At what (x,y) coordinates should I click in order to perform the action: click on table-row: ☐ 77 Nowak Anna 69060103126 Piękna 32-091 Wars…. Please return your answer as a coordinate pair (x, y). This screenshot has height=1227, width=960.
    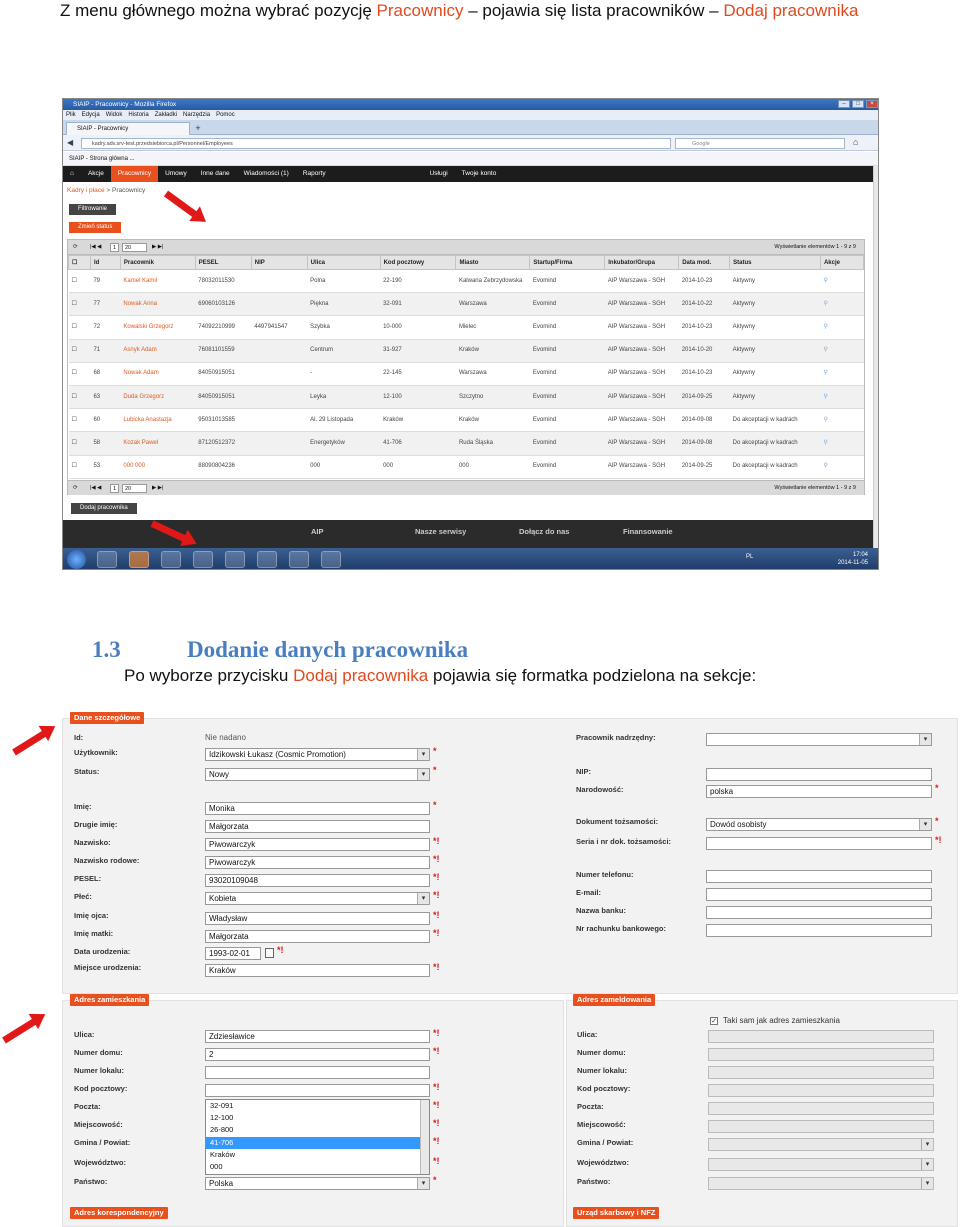
    Looking at the image, I should click on (466, 304).